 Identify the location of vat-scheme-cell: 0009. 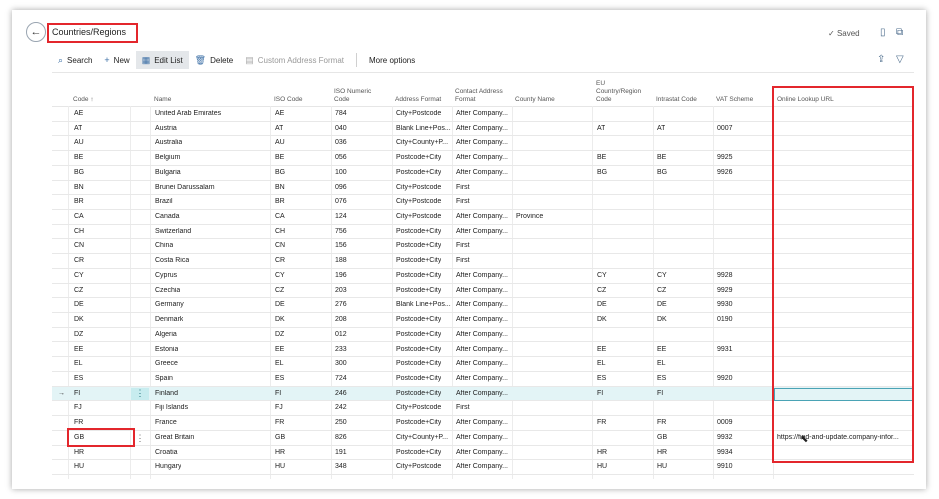
(725, 422).